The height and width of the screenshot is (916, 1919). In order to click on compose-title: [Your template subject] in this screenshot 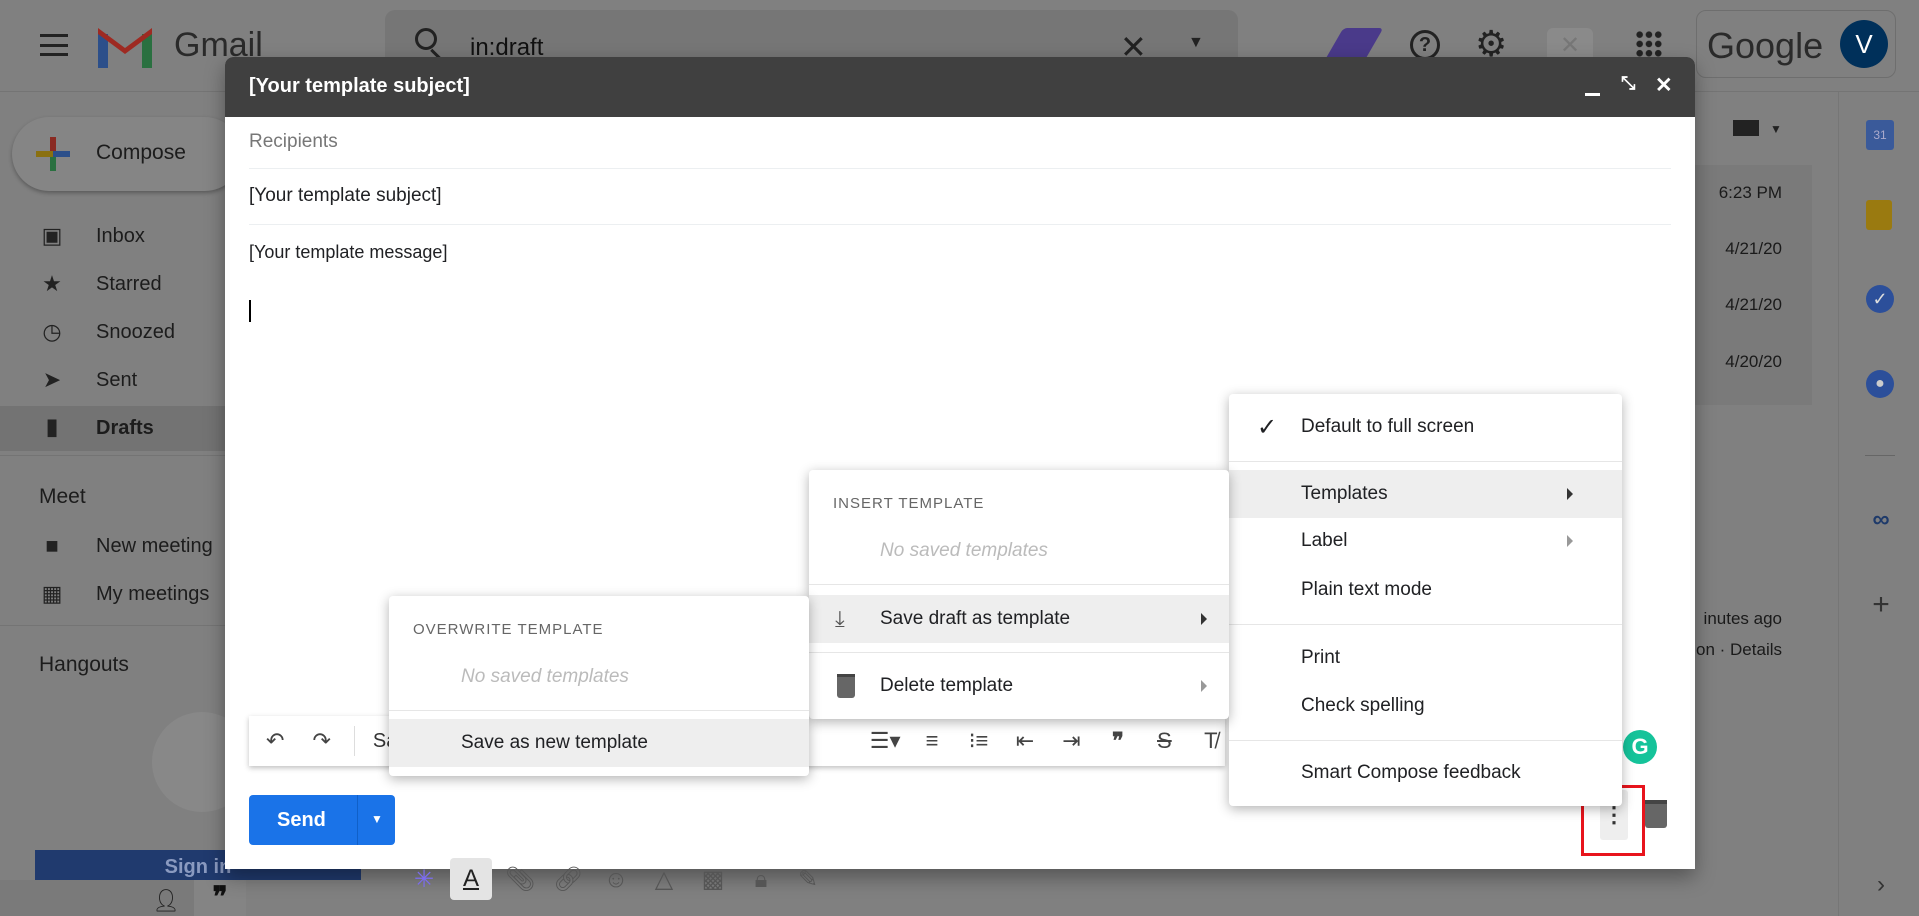, I will do `click(359, 86)`.